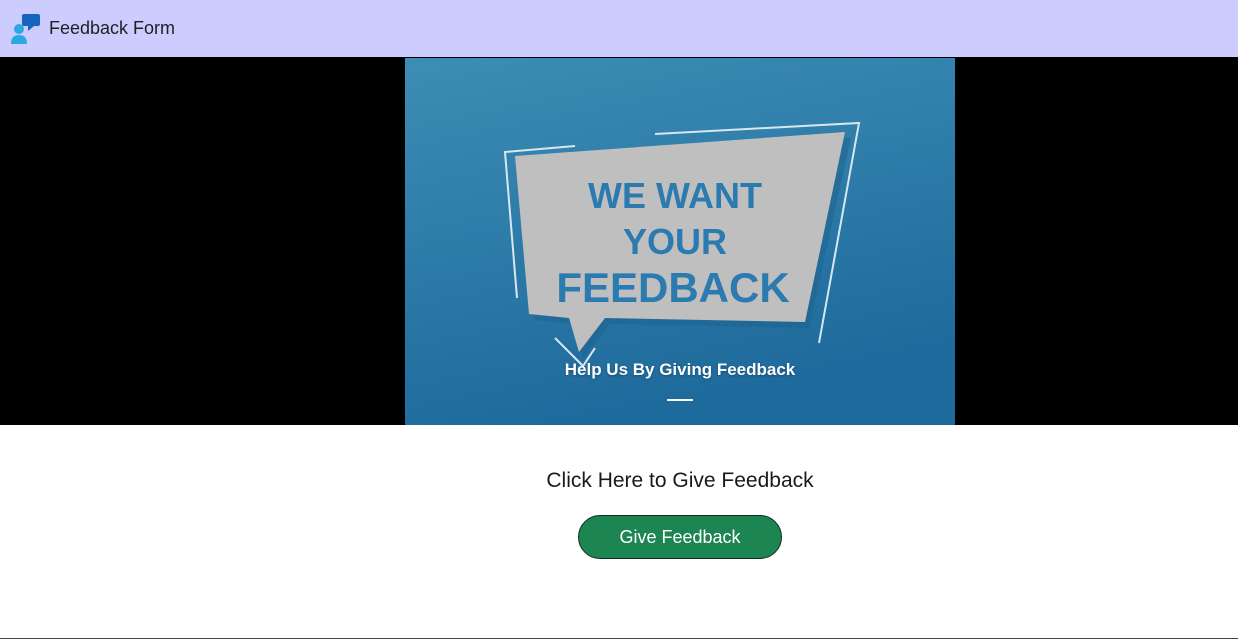 This screenshot has height=642, width=1238. Describe the element at coordinates (675, 241) in the screenshot. I see `banner-headline-line2: YOUR` at that location.